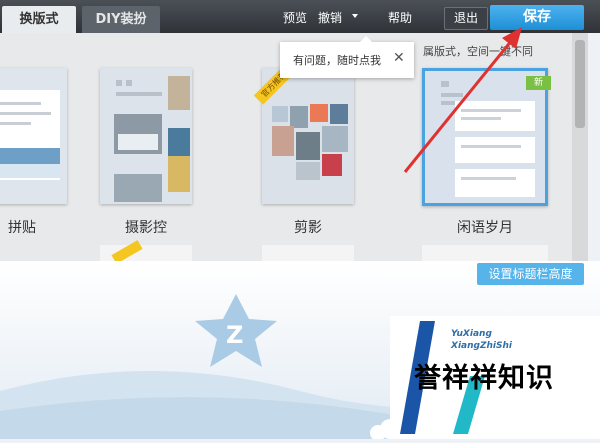 The width and height of the screenshot is (600, 443). Describe the element at coordinates (462, 100) in the screenshot. I see `red-arrow-annotation` at that location.